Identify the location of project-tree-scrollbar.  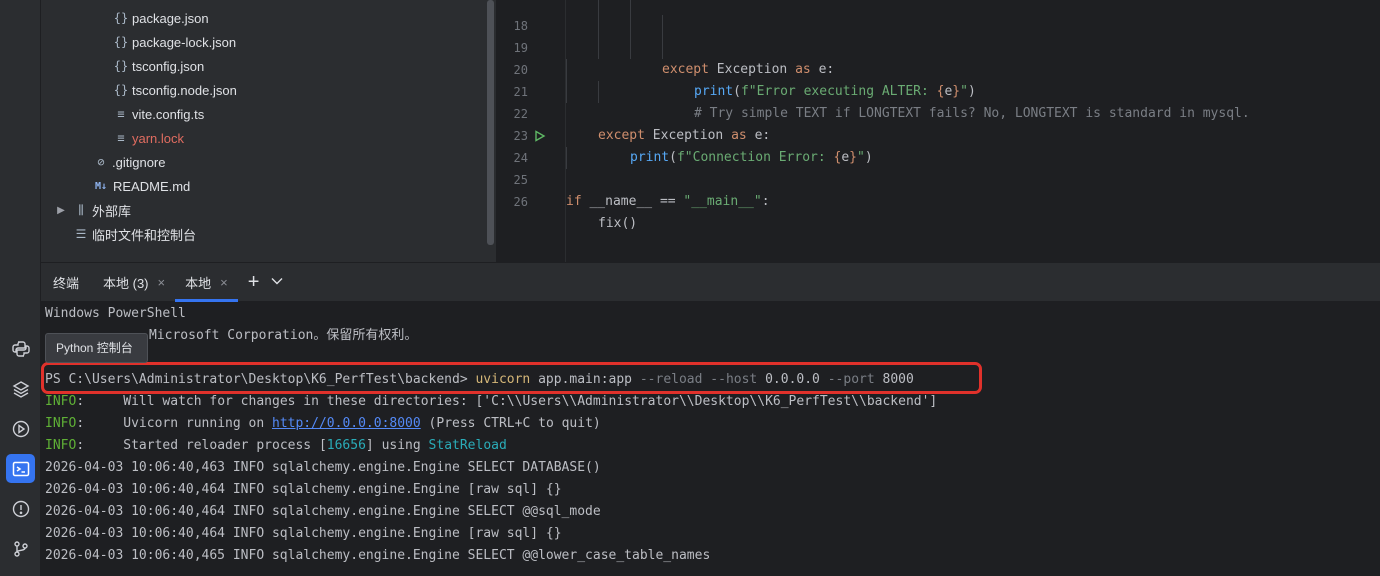
(490, 122).